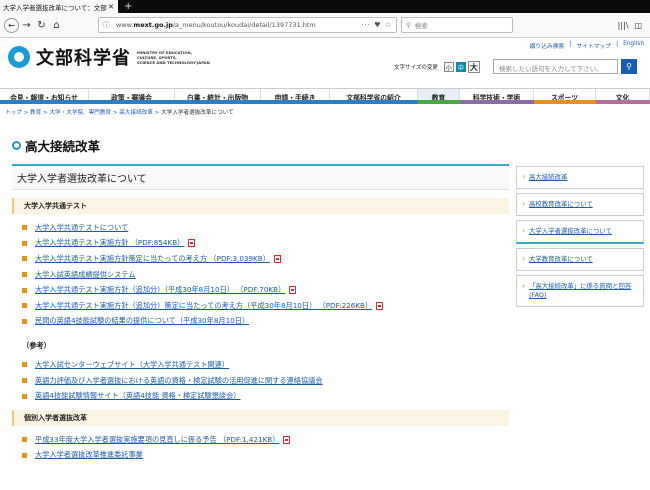  Describe the element at coordinates (555, 66) in the screenshot. I see `site-search-input: 検索したい語句を入力して下さい。` at that location.